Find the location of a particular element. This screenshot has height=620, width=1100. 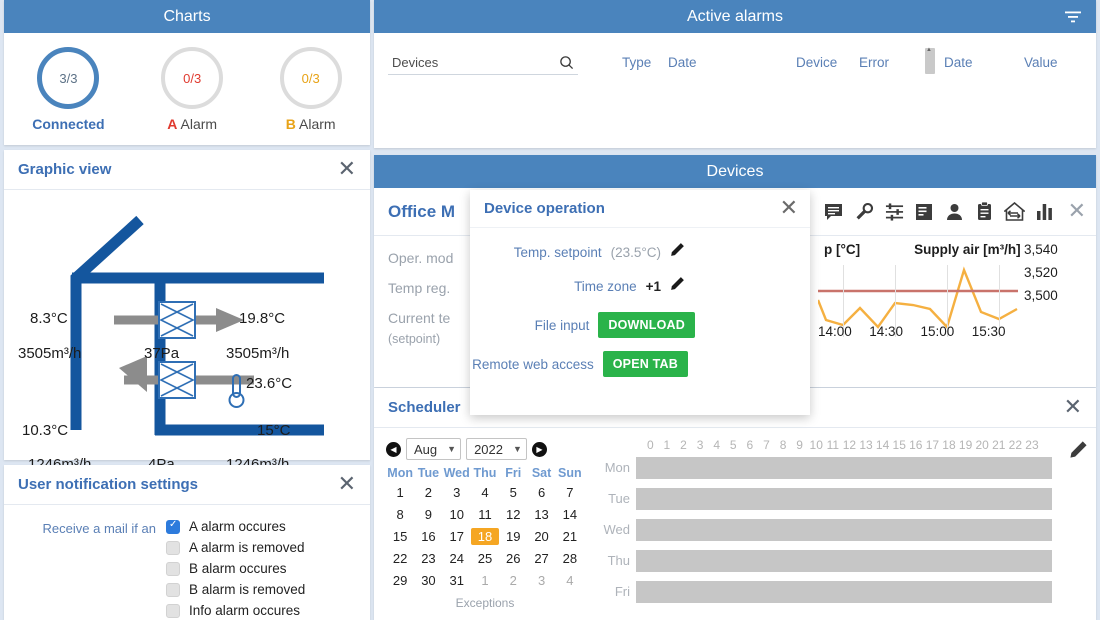

checkbox-b-alarm-removed is located at coordinates (173, 589).